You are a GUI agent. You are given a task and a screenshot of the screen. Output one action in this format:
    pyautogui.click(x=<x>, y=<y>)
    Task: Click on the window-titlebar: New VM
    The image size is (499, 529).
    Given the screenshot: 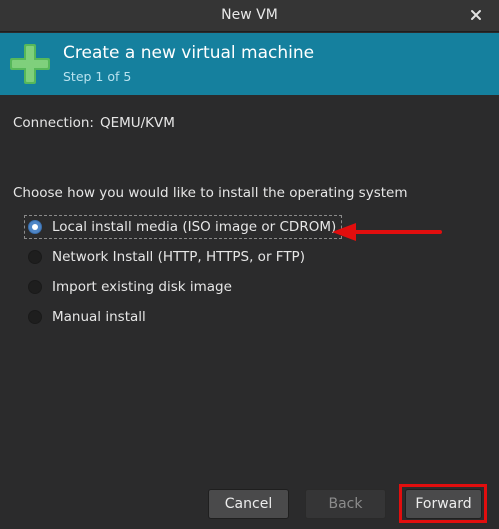 What is the action you would take?
    pyautogui.click(x=249, y=16)
    